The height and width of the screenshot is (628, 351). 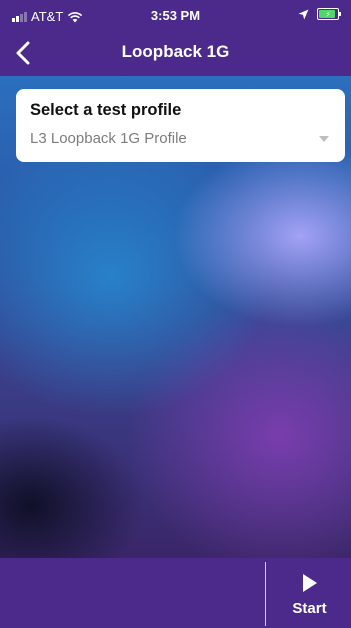 I want to click on battery-charging-icon: ⚡, so click(x=329, y=14).